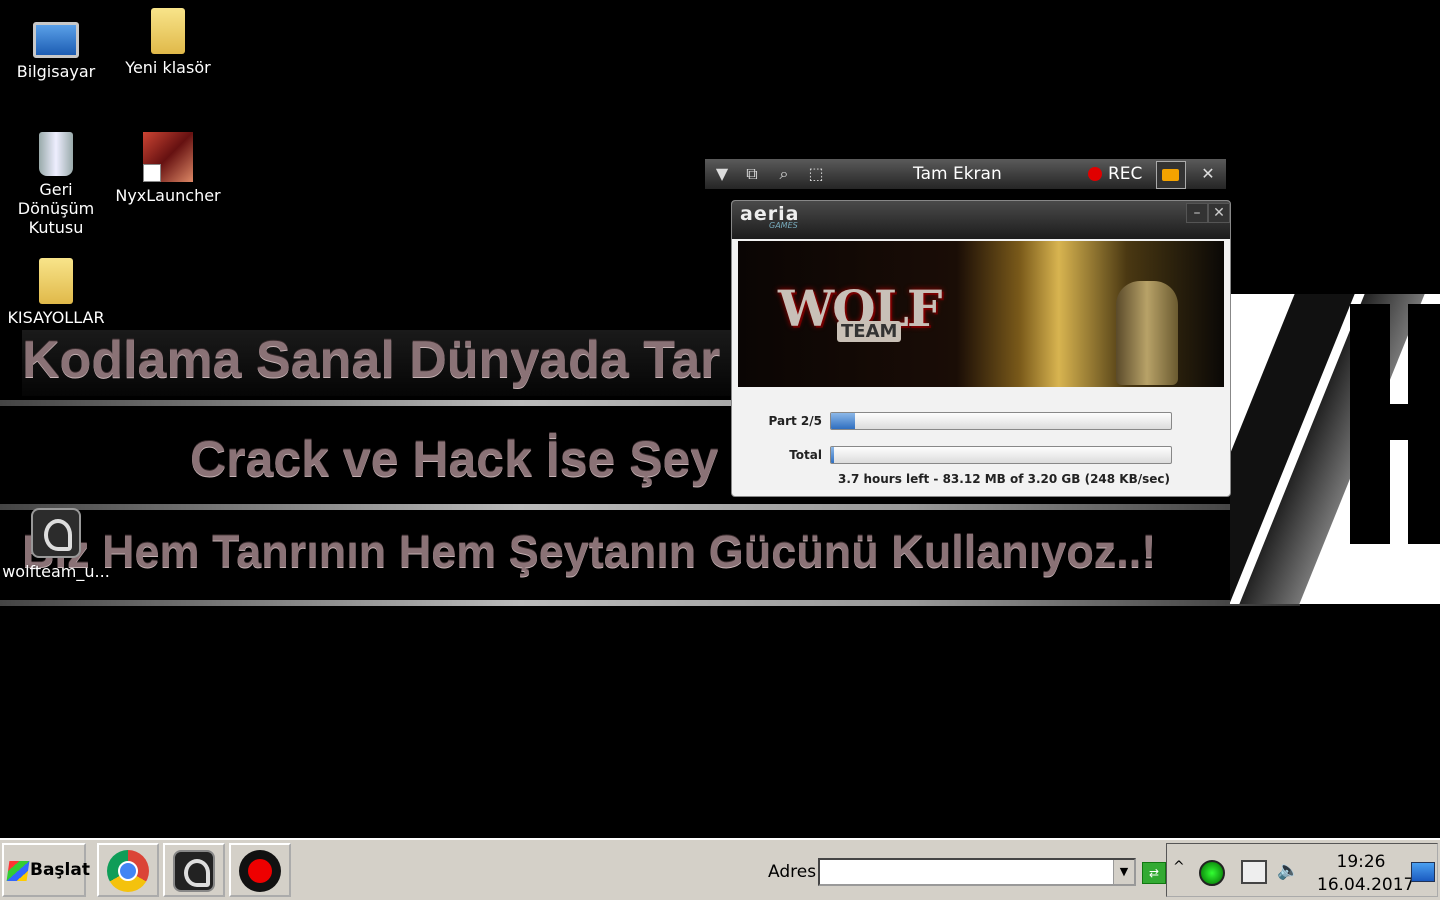 This screenshot has width=1440, height=900. What do you see at coordinates (816, 174) in the screenshot?
I see `region-icon: ⬚` at bounding box center [816, 174].